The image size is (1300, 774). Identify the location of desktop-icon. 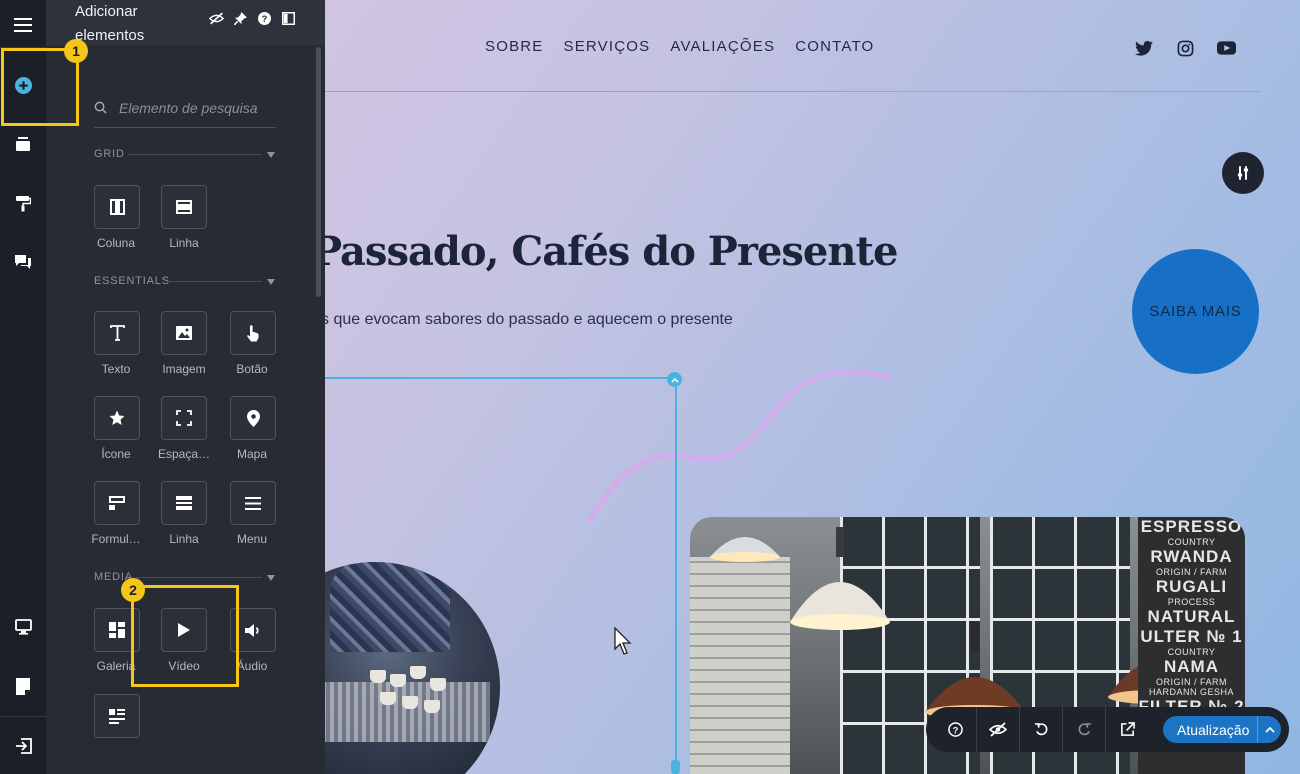
(23, 627).